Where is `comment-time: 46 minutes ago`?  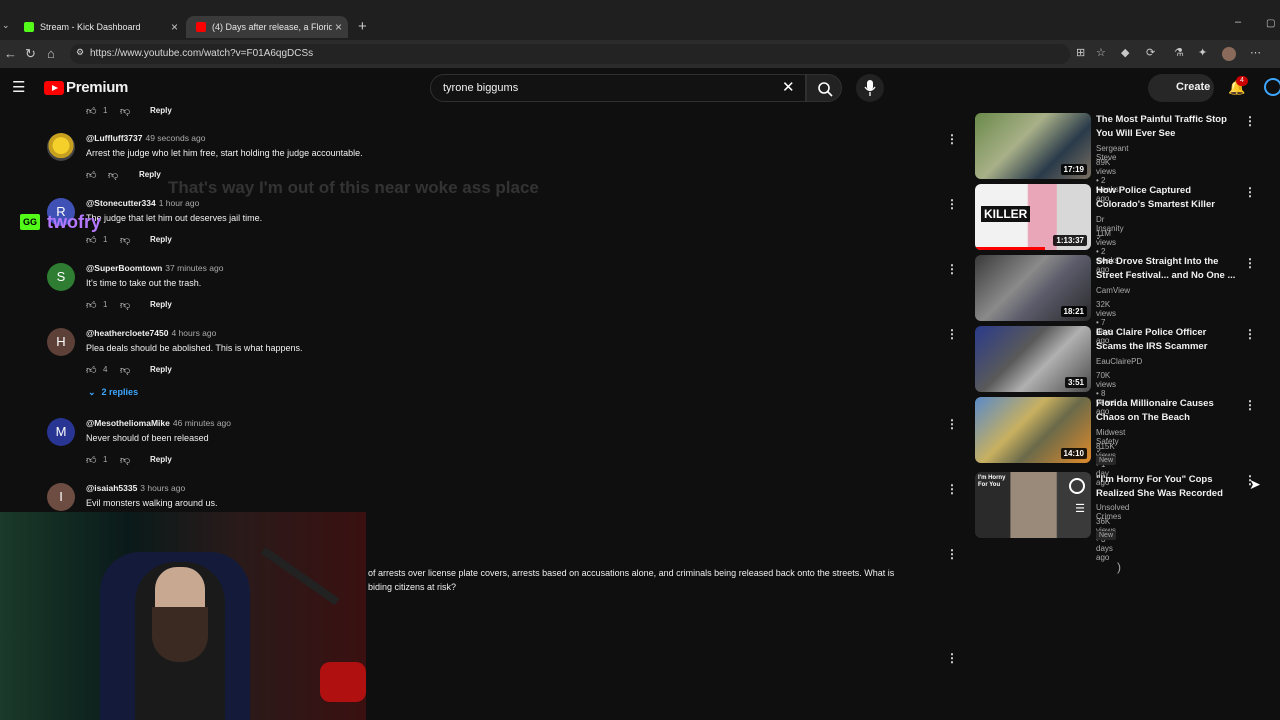
comment-time: 46 minutes ago is located at coordinates (202, 423).